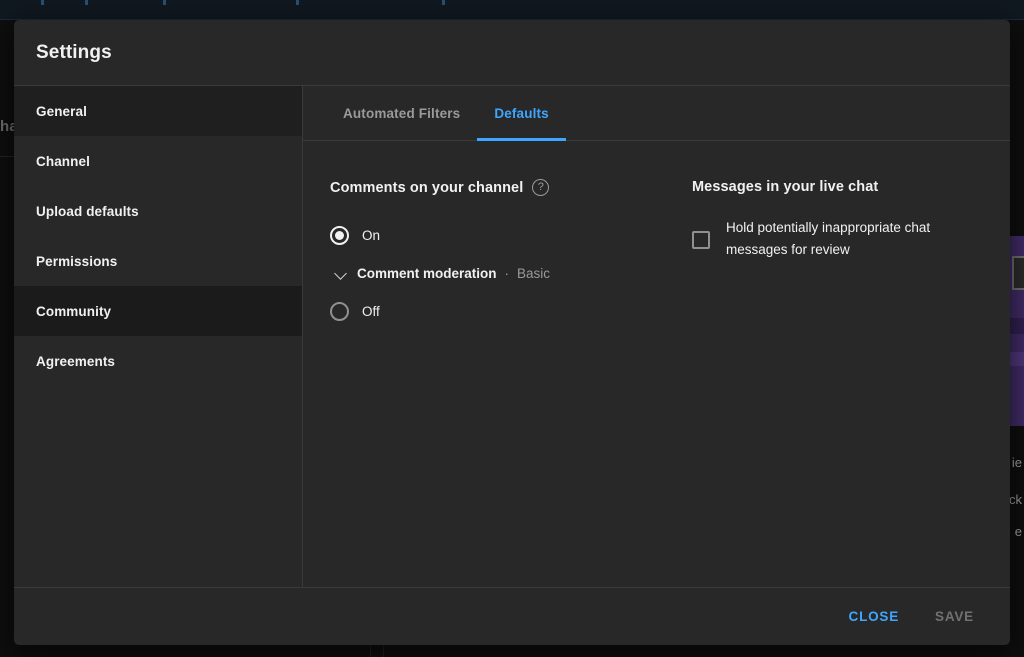 This screenshot has width=1024, height=657. I want to click on sidebar-item-community: Community, so click(158, 311).